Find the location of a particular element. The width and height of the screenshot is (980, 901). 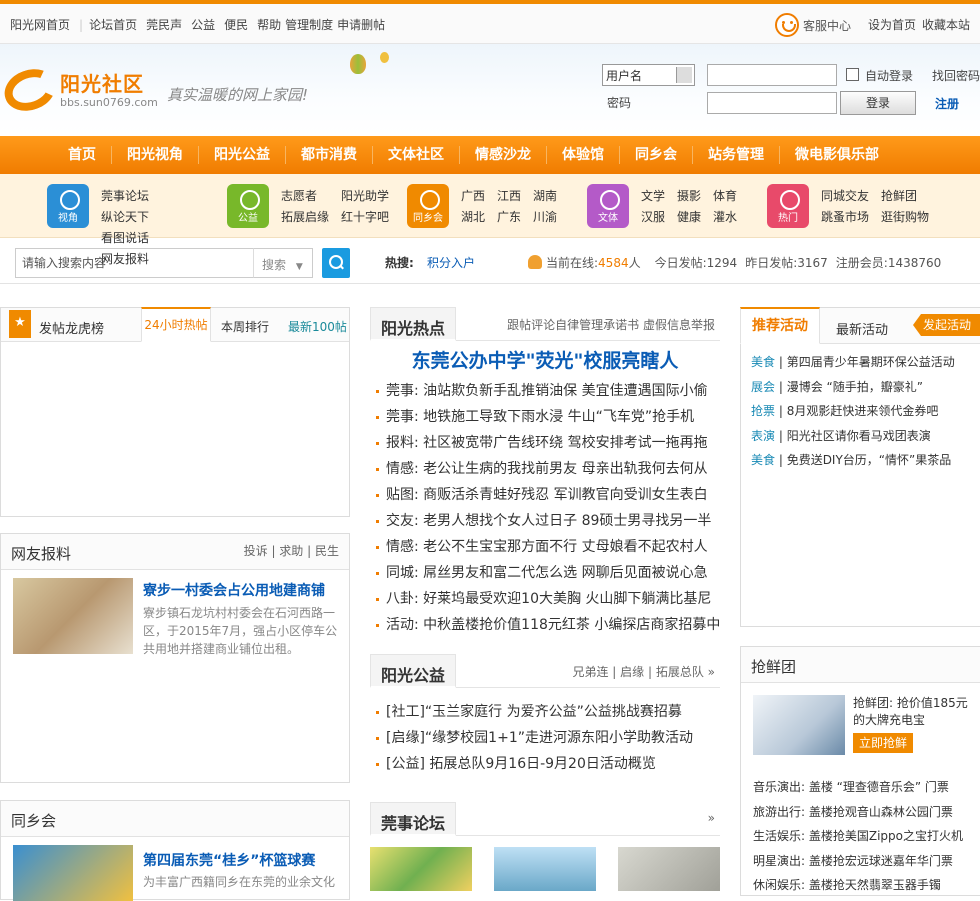

baoliao-thumbnail is located at coordinates (73, 616).